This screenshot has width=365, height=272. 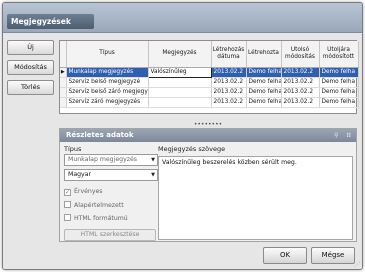 I want to click on column-header-created-date: Létrehozás dátuma, so click(x=229, y=54).